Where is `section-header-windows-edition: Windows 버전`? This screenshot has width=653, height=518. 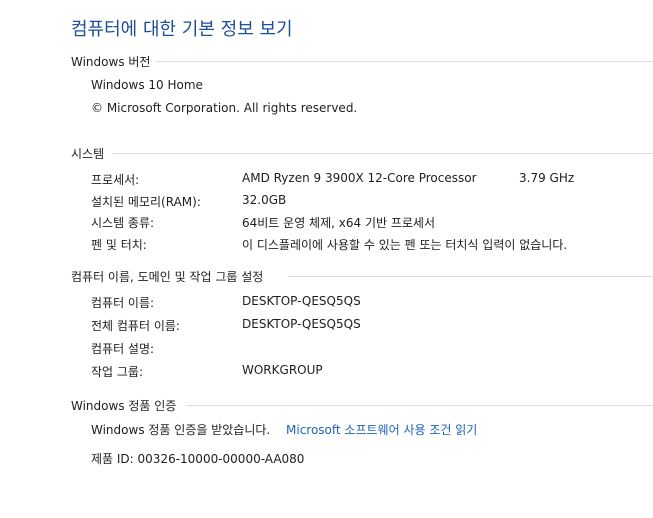
section-header-windows-edition: Windows 버전 is located at coordinates (111, 62).